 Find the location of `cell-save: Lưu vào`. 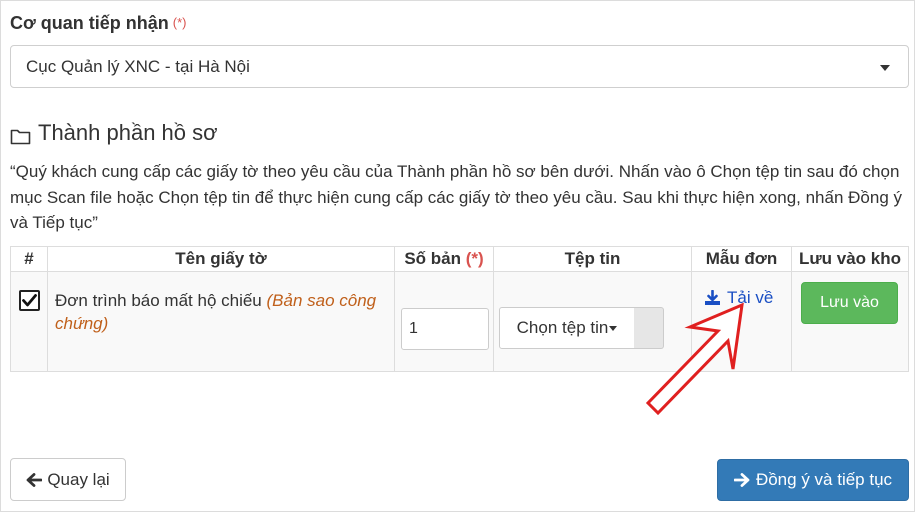

cell-save: Lưu vào is located at coordinates (850, 321).